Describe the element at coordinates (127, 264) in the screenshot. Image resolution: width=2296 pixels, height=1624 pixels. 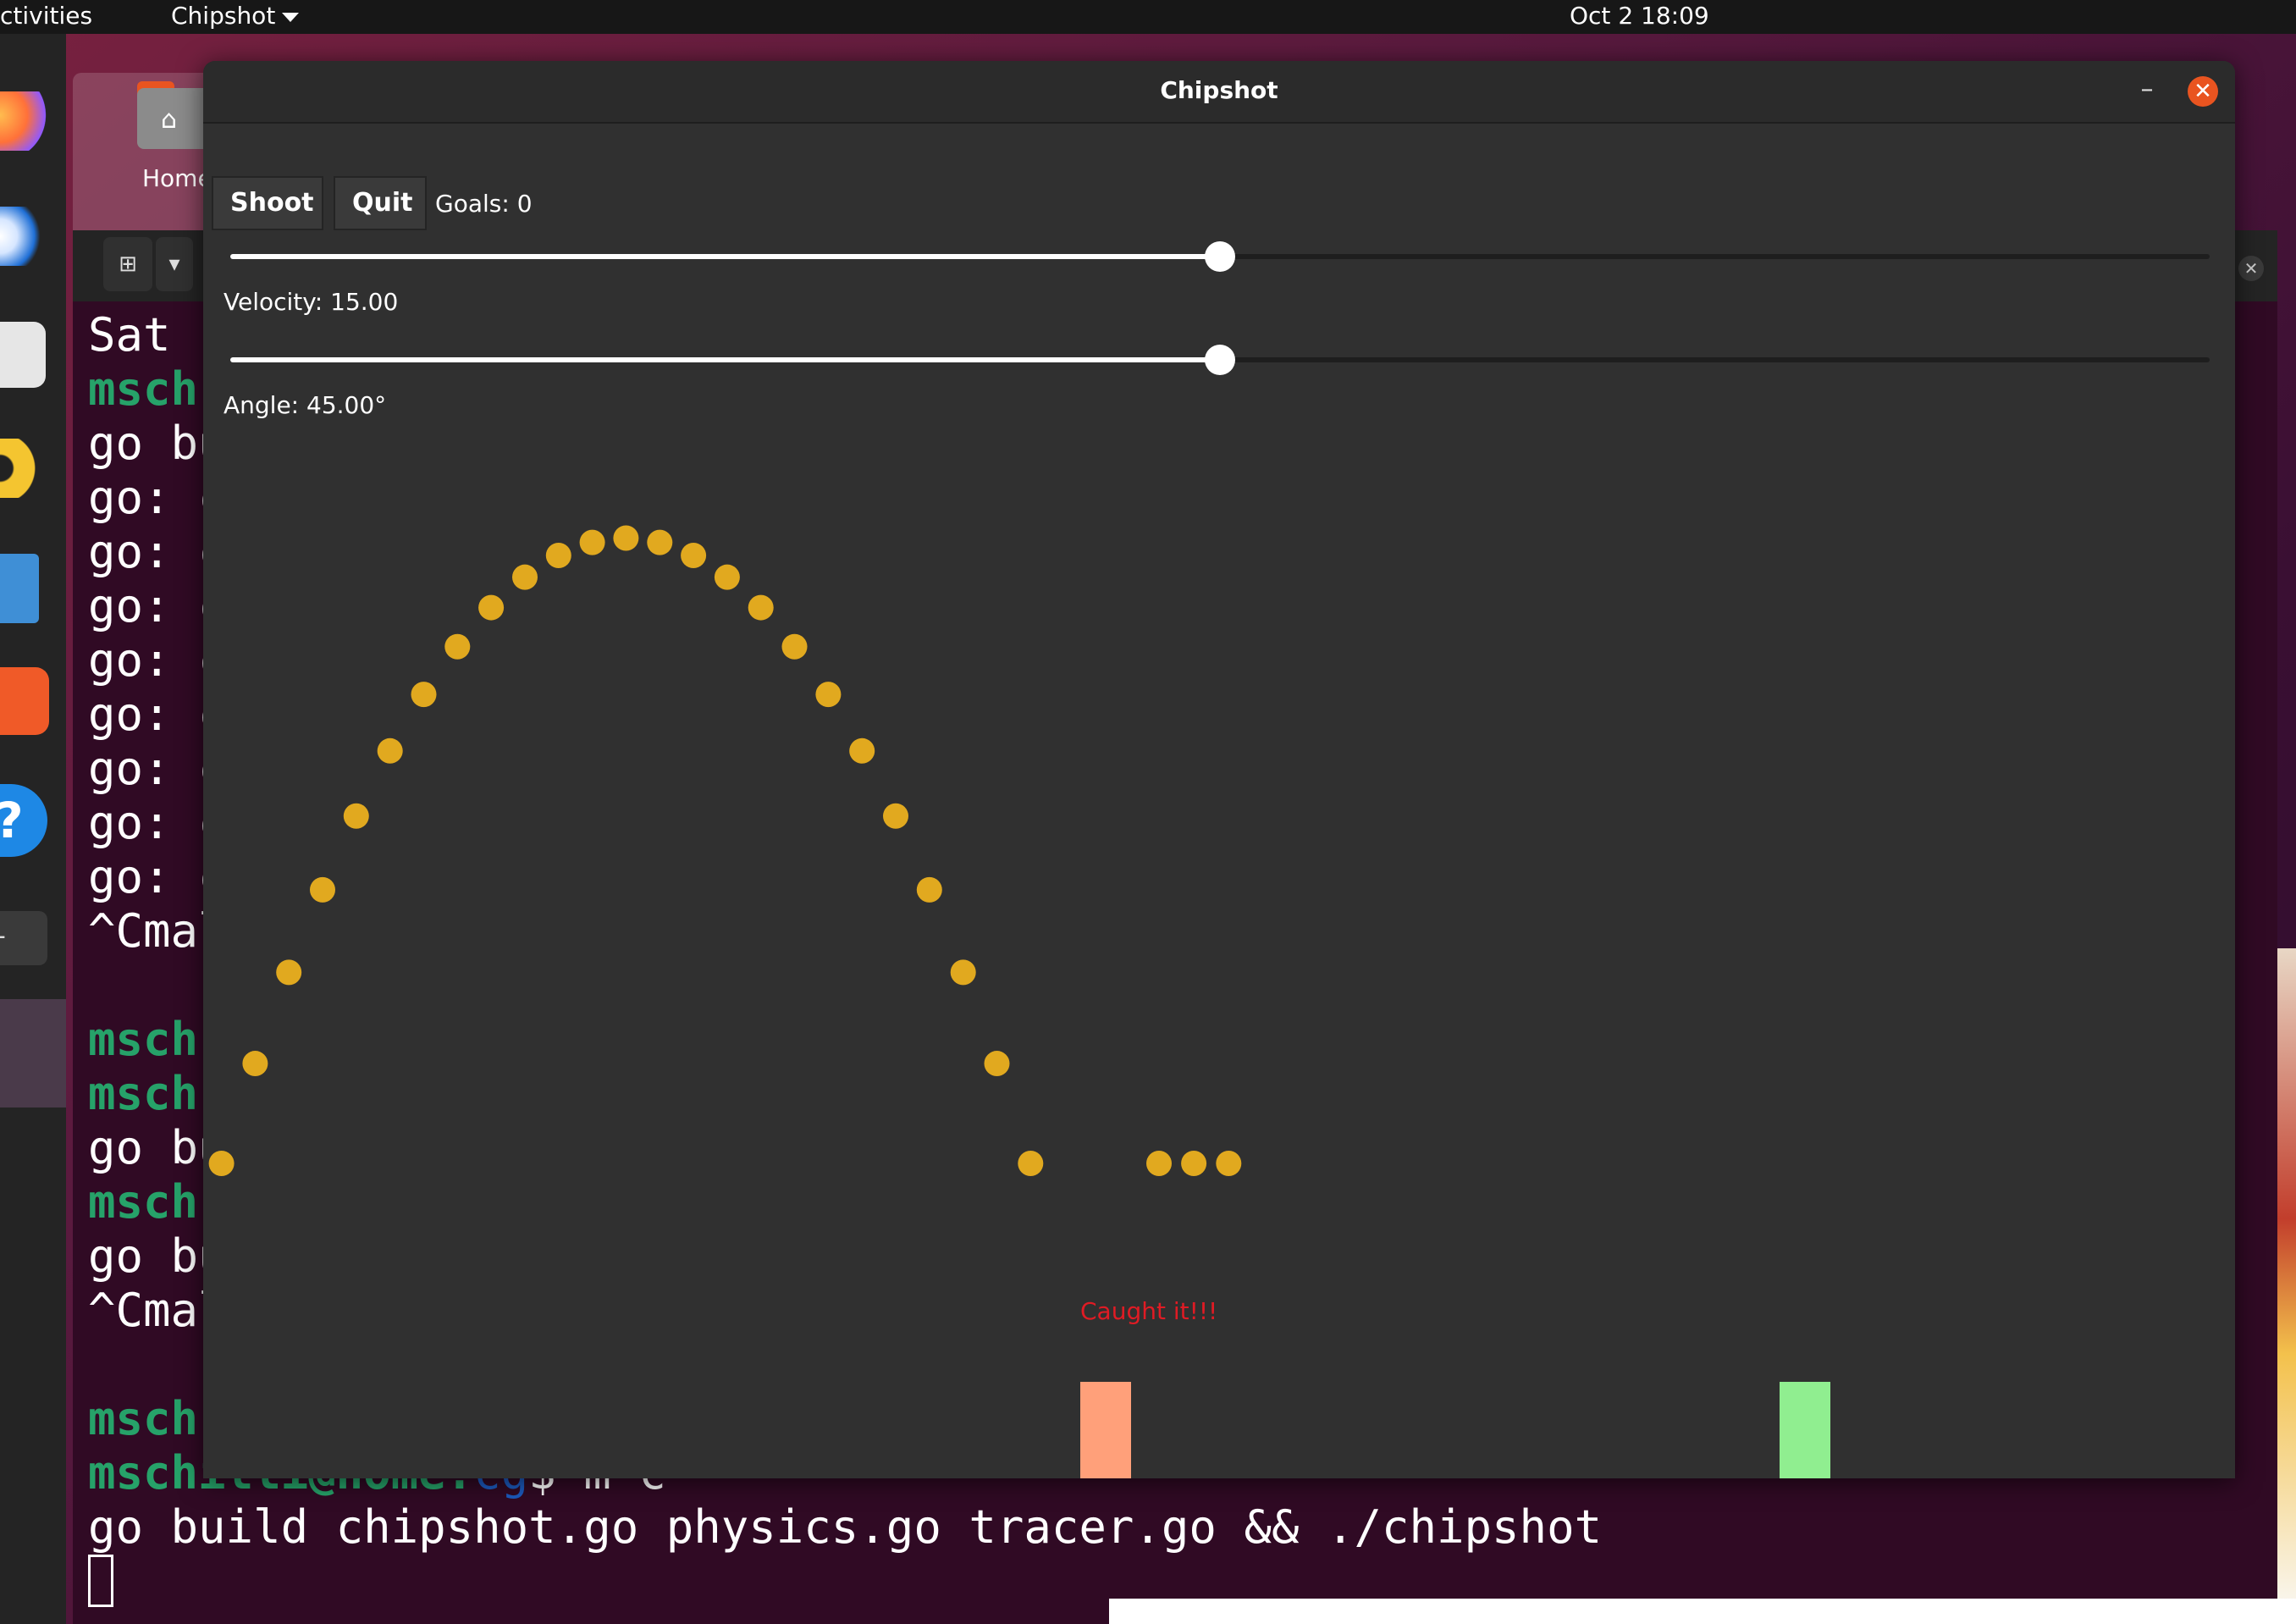
I see `new-tab-icon: ⊞` at that location.